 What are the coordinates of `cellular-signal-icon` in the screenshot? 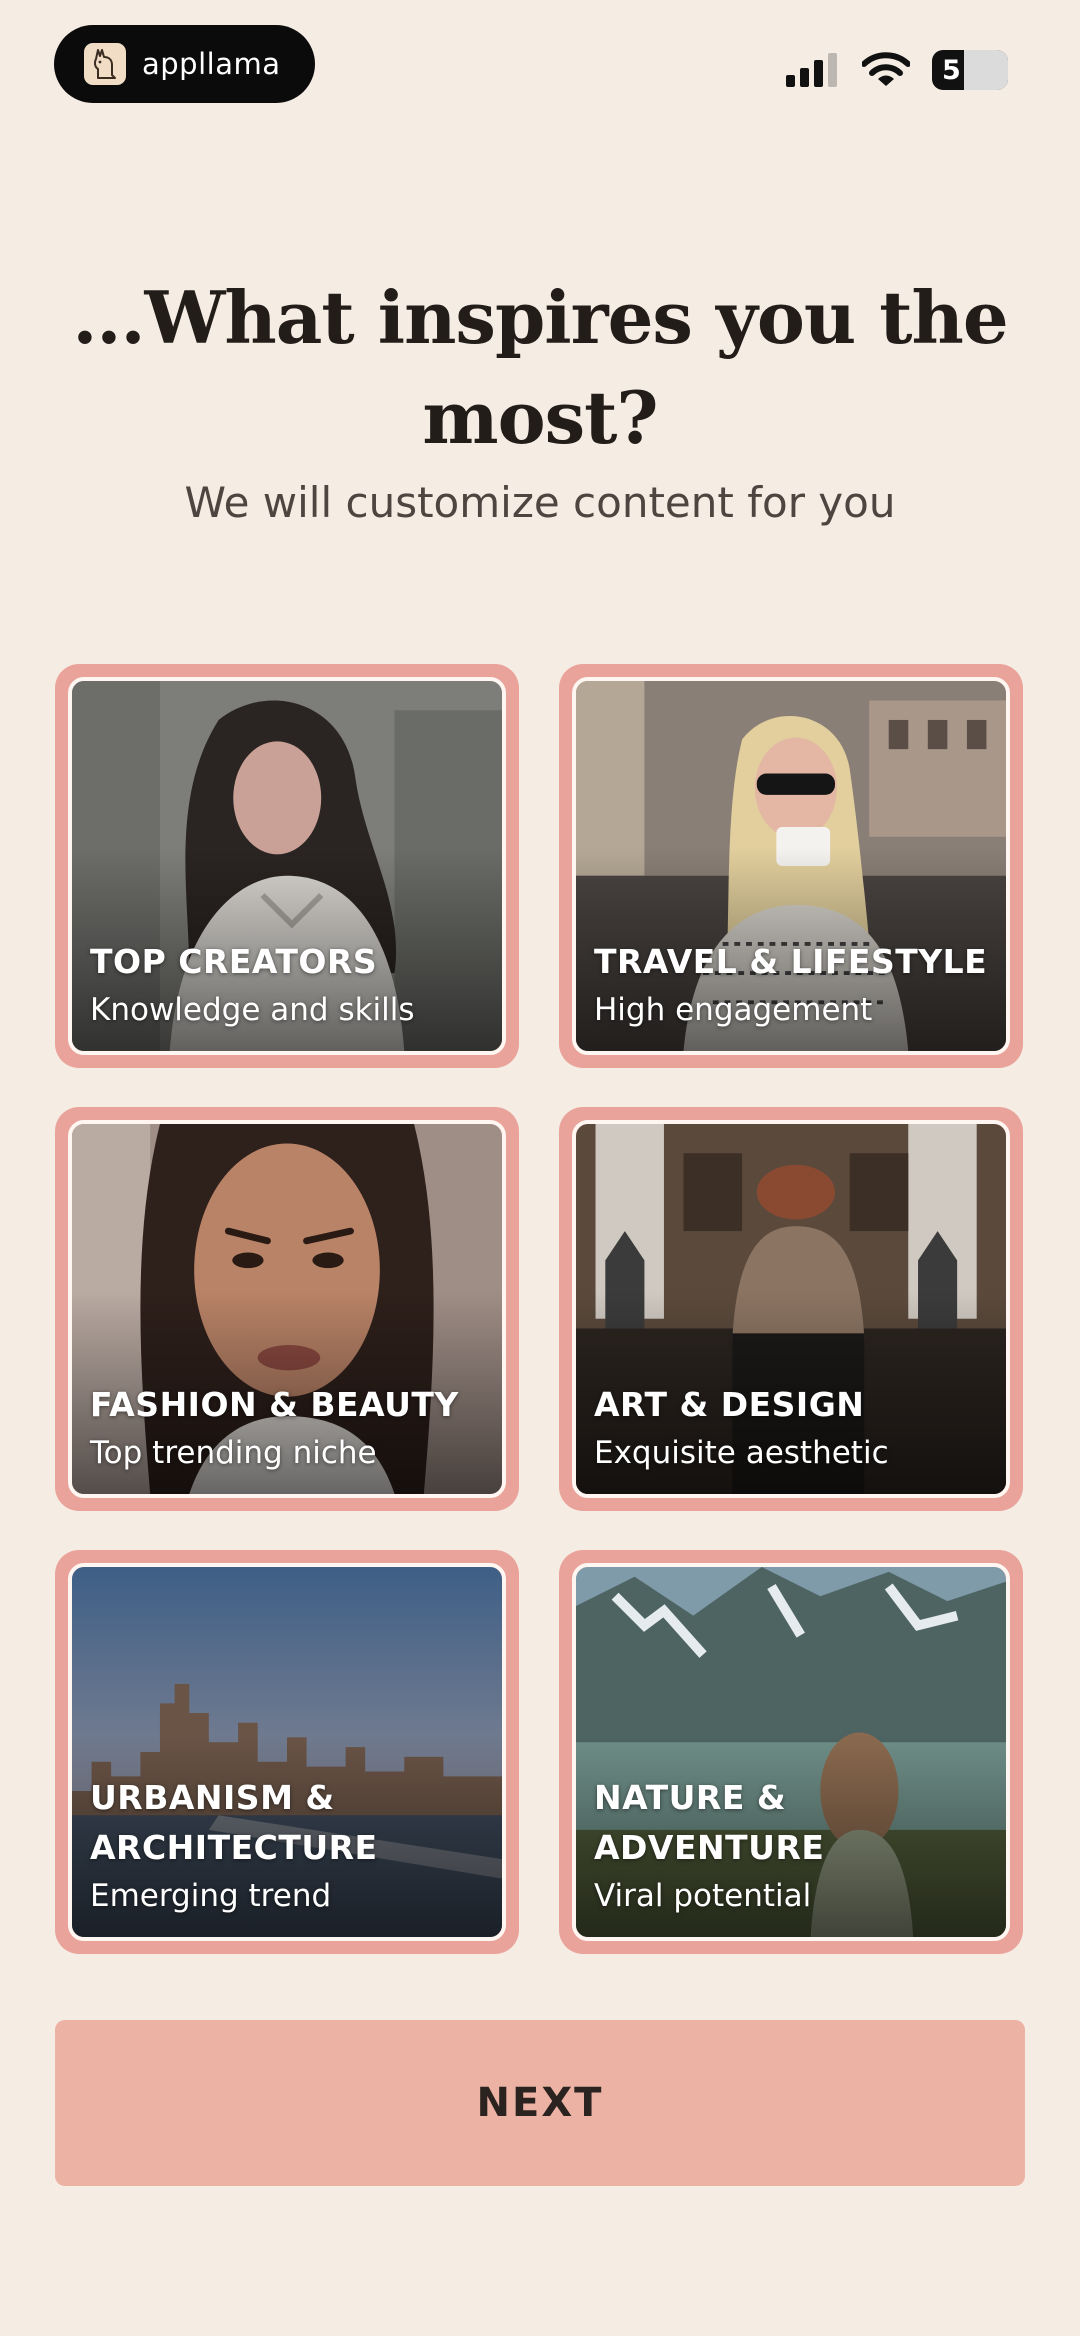 It's located at (811, 70).